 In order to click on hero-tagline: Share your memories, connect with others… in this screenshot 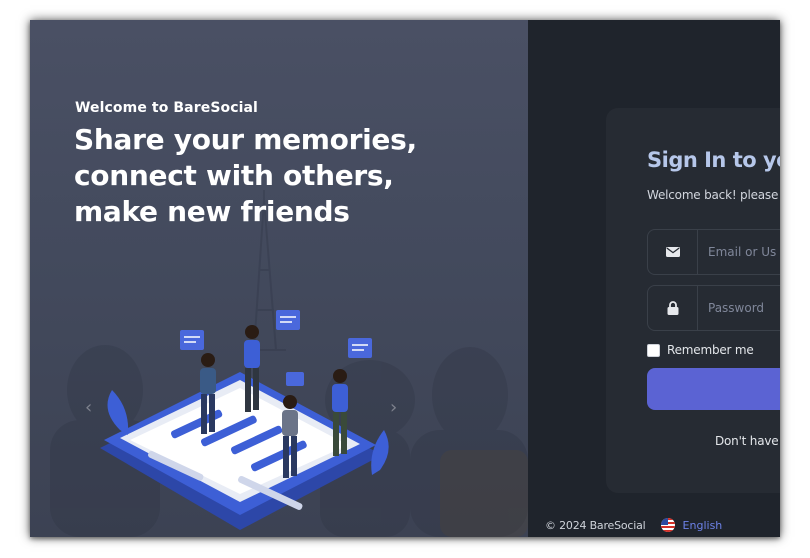, I will do `click(264, 176)`.